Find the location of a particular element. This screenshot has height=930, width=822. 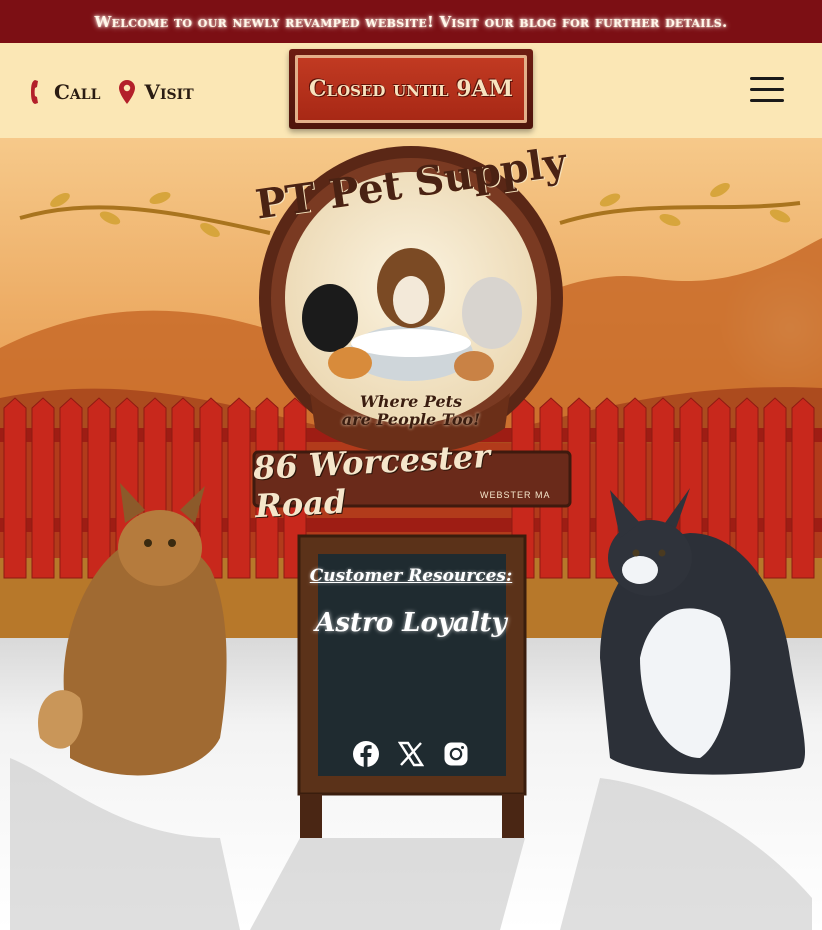

visit-label: Visit is located at coordinates (169, 92).